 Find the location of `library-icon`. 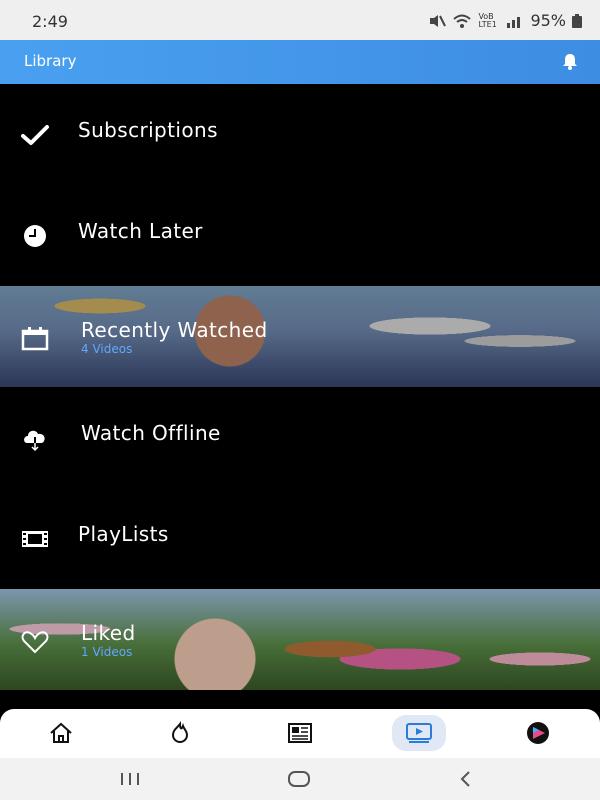

library-icon is located at coordinates (419, 733).